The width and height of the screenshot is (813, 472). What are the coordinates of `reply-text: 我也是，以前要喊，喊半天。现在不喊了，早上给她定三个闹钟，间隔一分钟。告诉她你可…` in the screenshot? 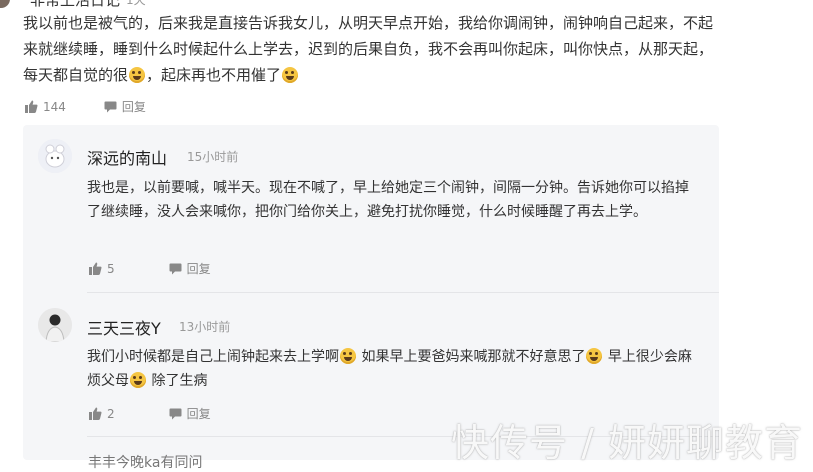 It's located at (388, 200).